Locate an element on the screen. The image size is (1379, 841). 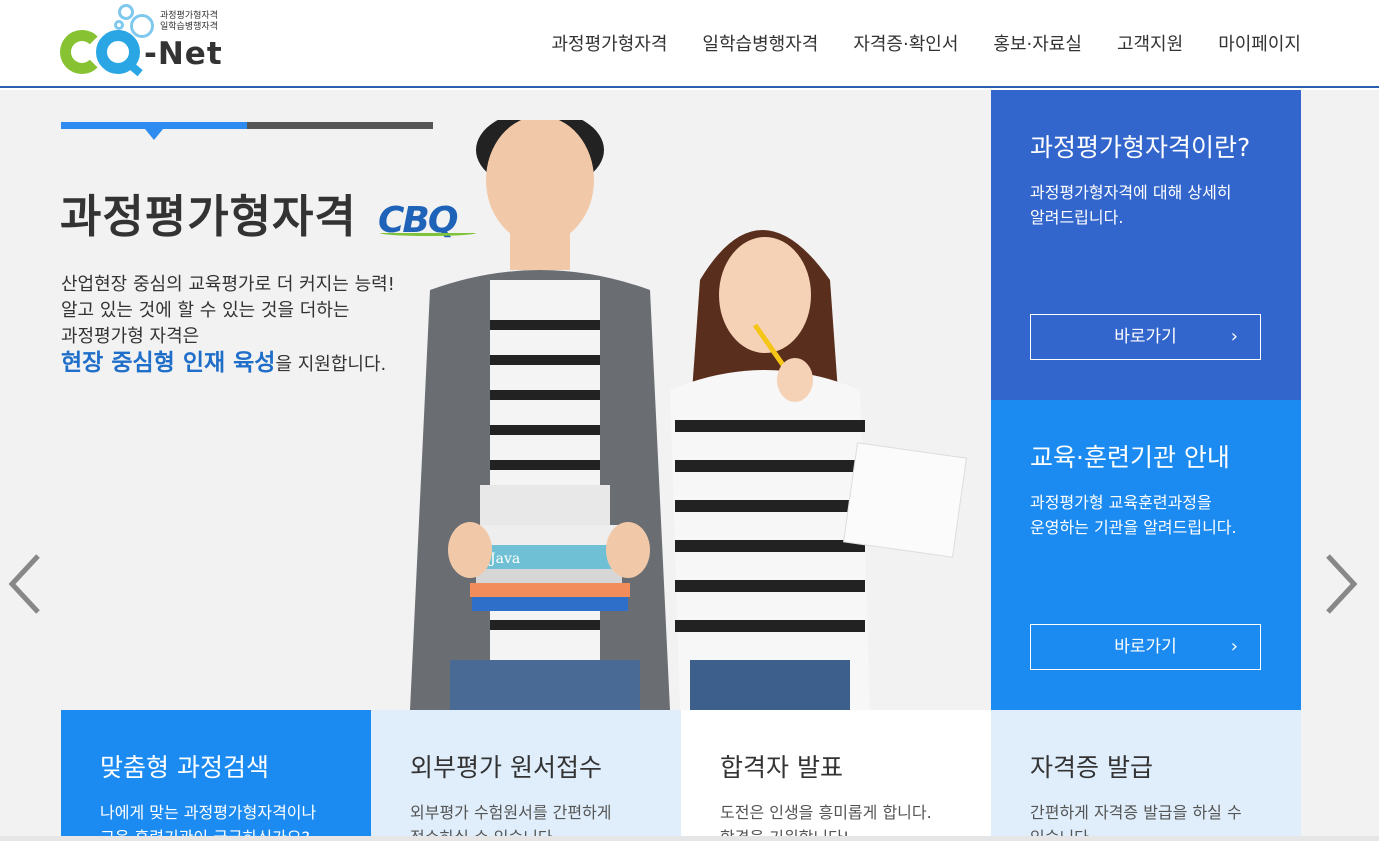
hero-highlight: 현장 중심형 인재 육성 is located at coordinates (168, 363).